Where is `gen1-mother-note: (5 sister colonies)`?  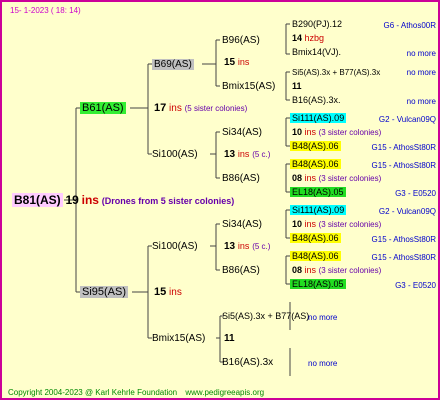
gen1-mother-note: (5 sister colonies) is located at coordinates (216, 108).